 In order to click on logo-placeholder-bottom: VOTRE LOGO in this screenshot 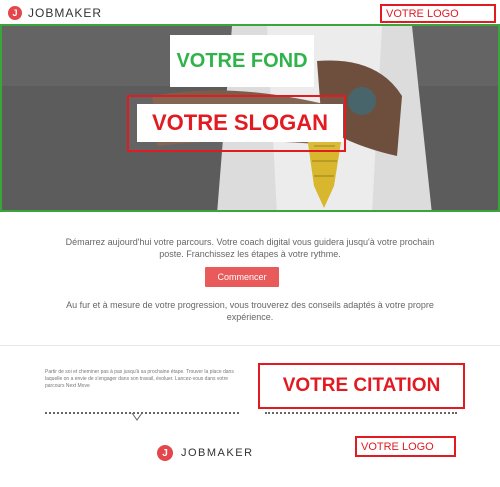, I will do `click(405, 446)`.